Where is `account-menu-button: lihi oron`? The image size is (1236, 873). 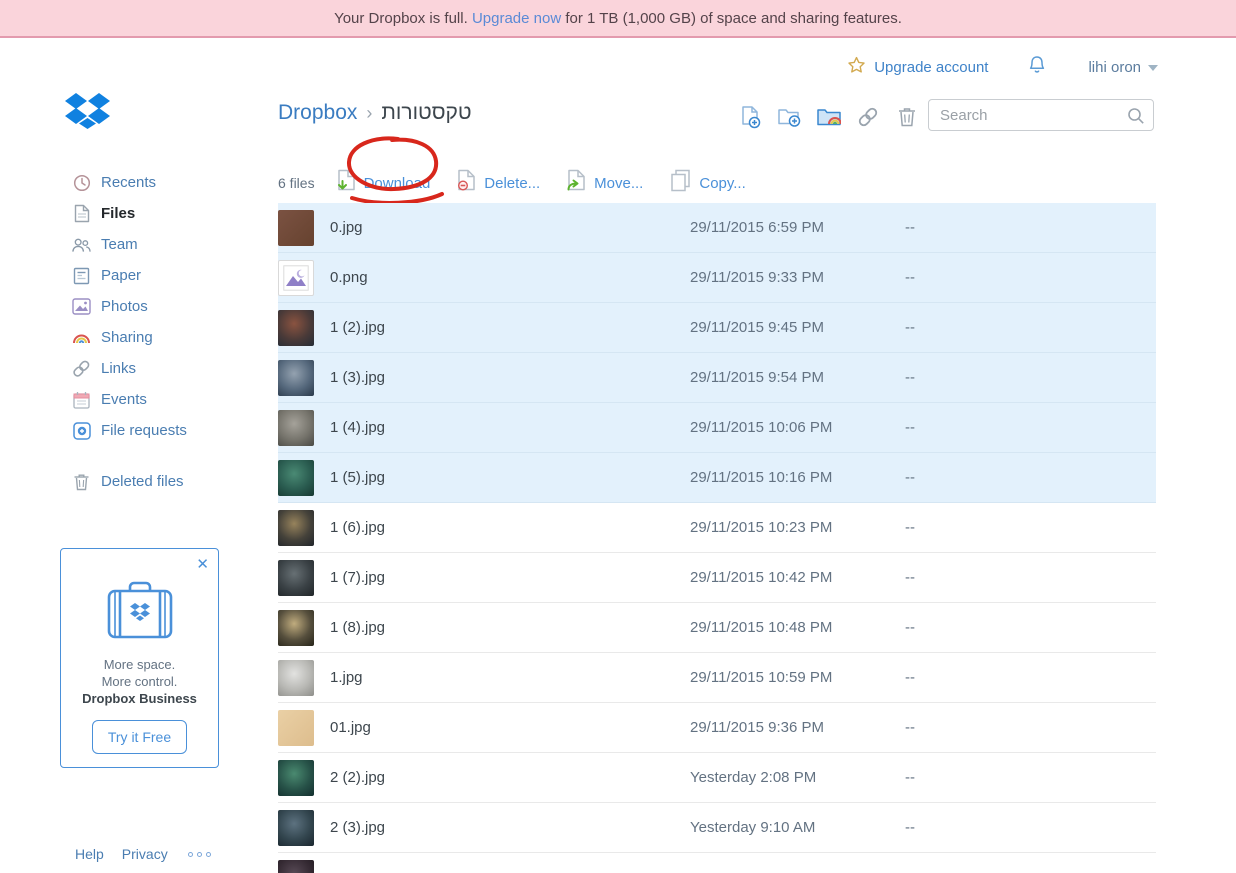 account-menu-button: lihi oron is located at coordinates (1123, 67).